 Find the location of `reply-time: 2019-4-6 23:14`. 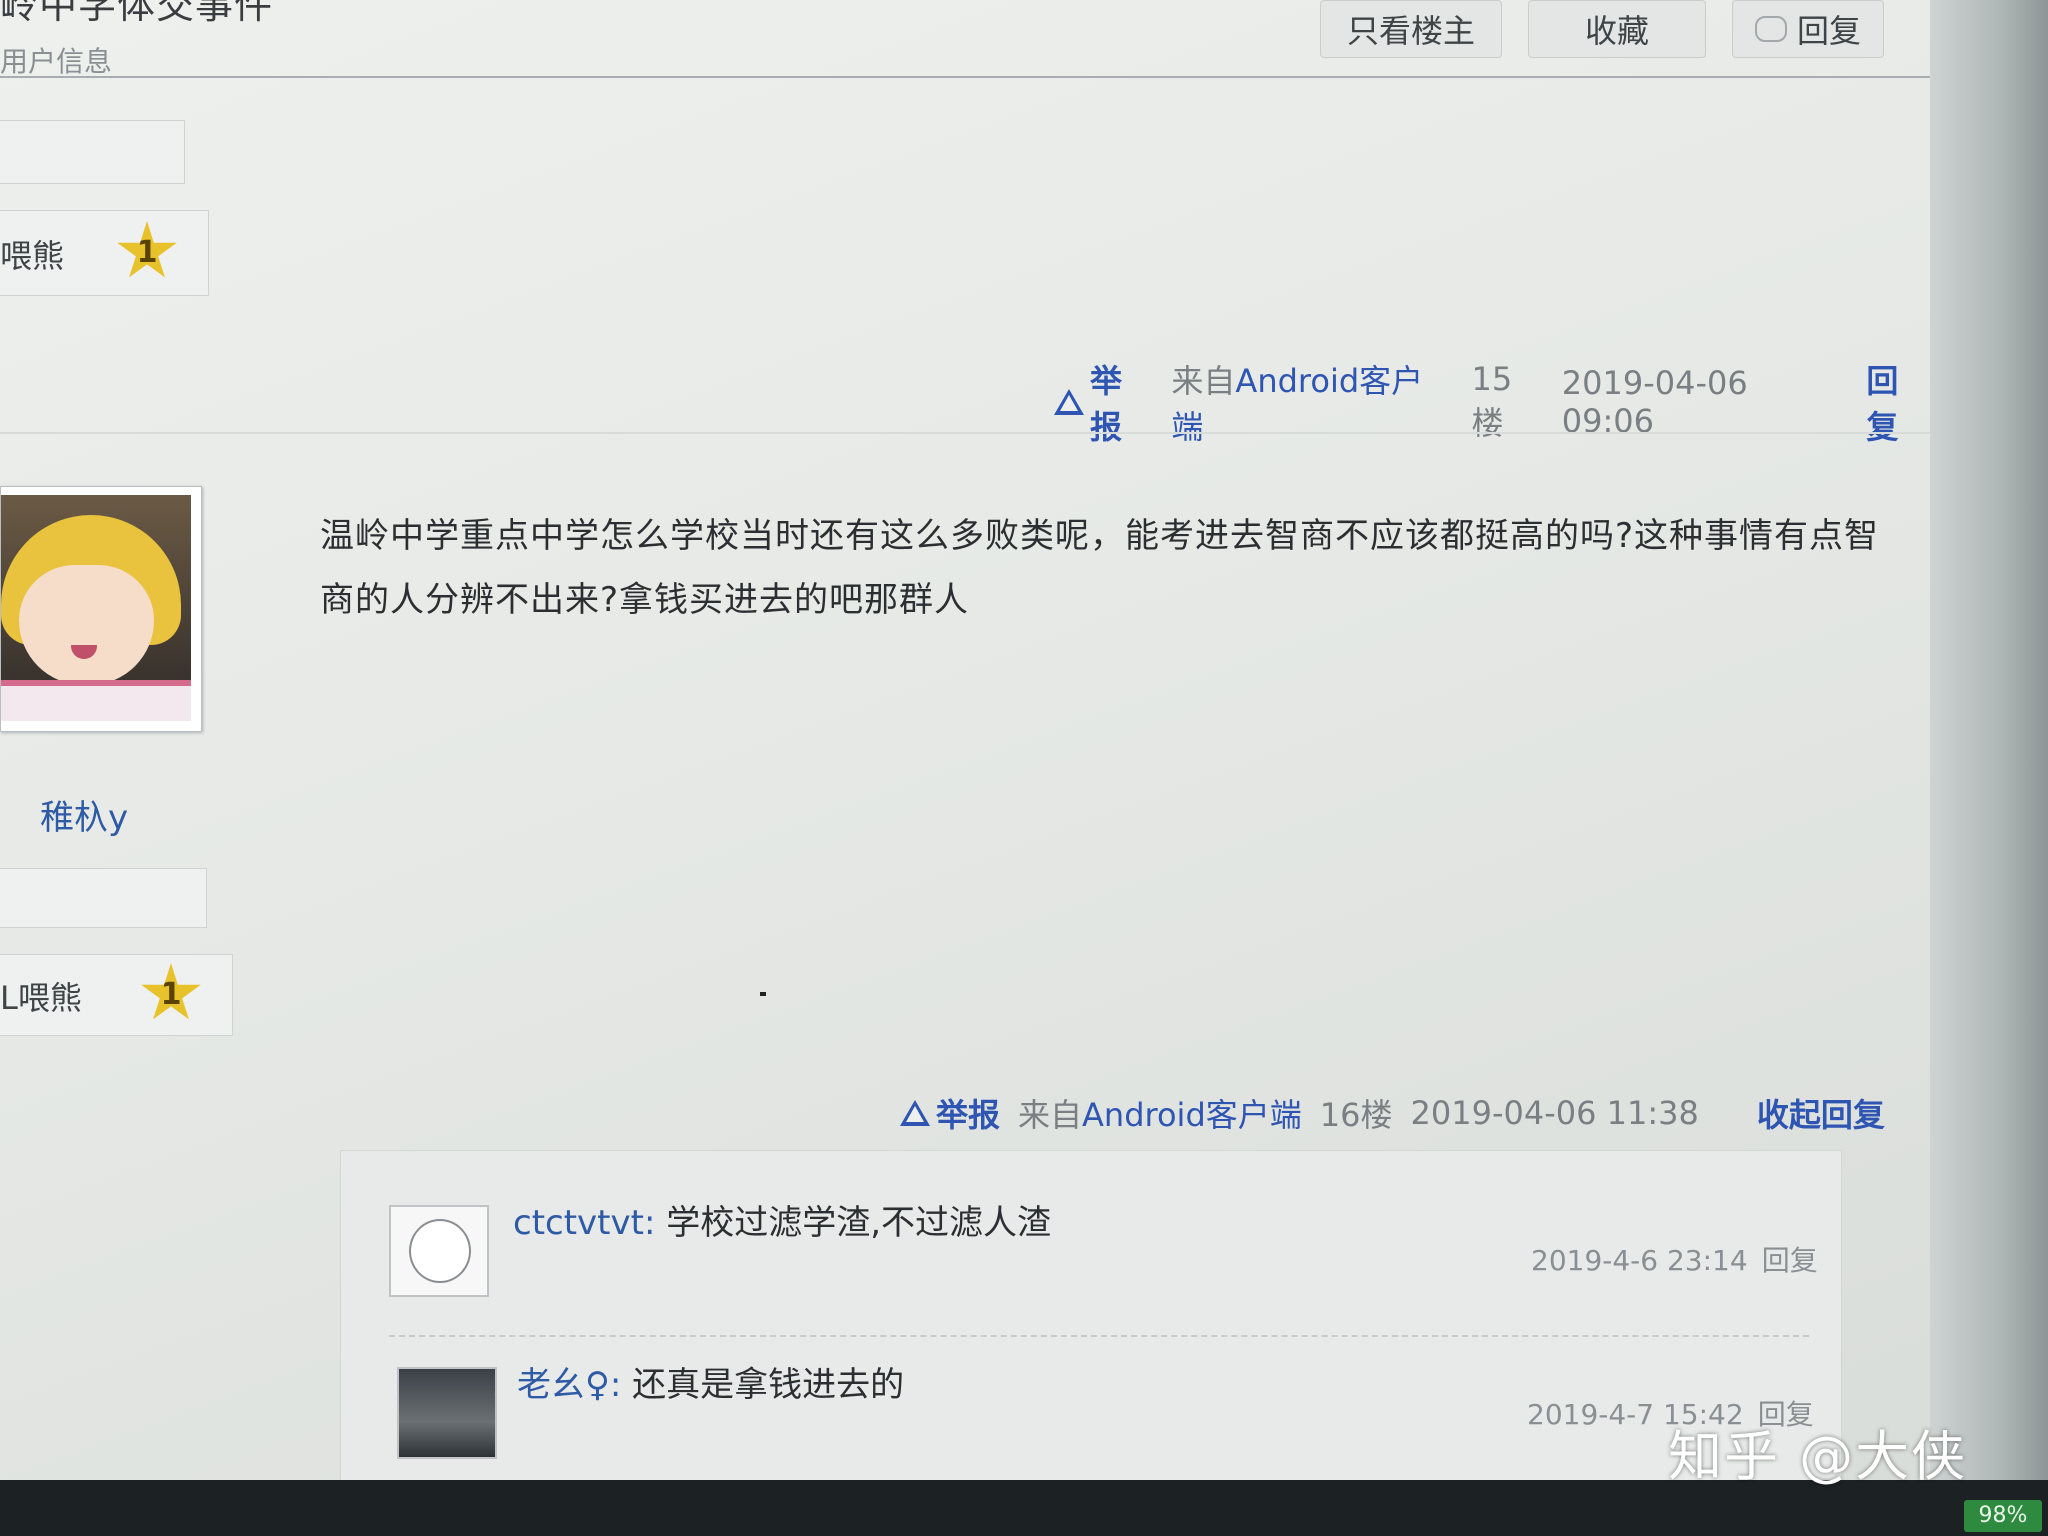

reply-time: 2019-4-6 23:14 is located at coordinates (1639, 1260).